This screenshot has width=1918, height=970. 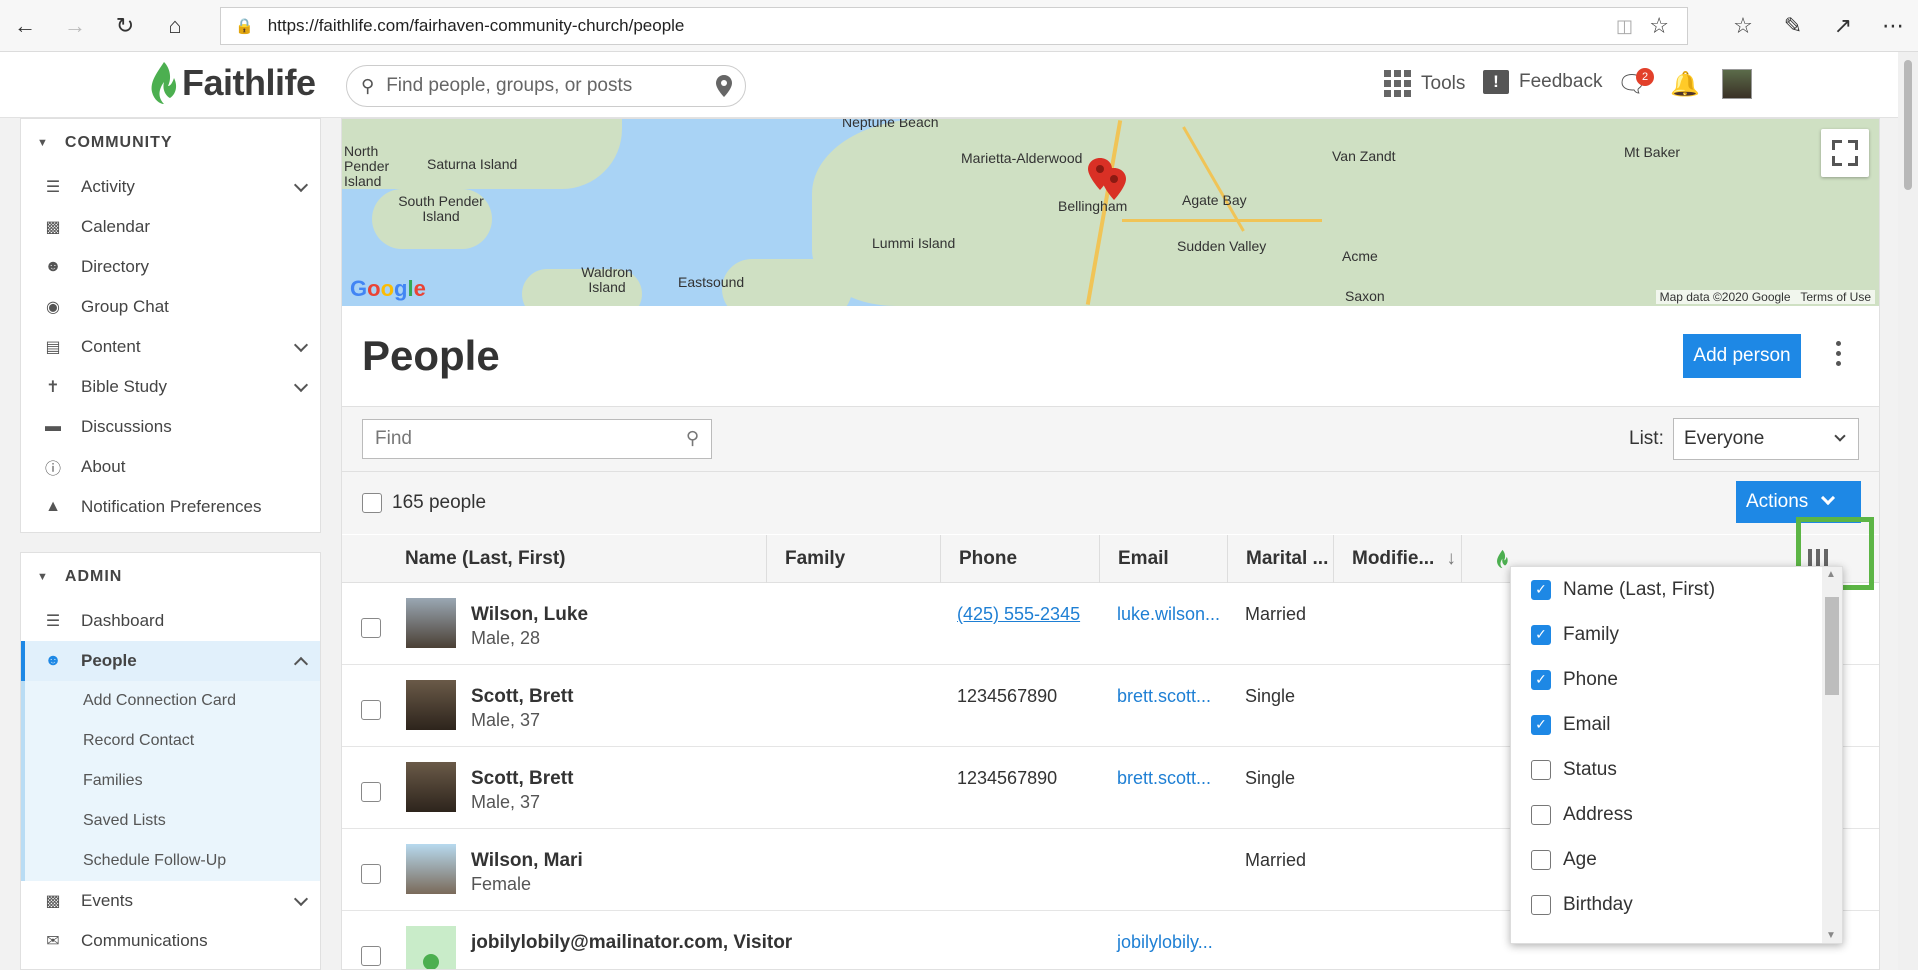 What do you see at coordinates (170, 267) in the screenshot?
I see `sidebar-item-directory: ☻ Directory` at bounding box center [170, 267].